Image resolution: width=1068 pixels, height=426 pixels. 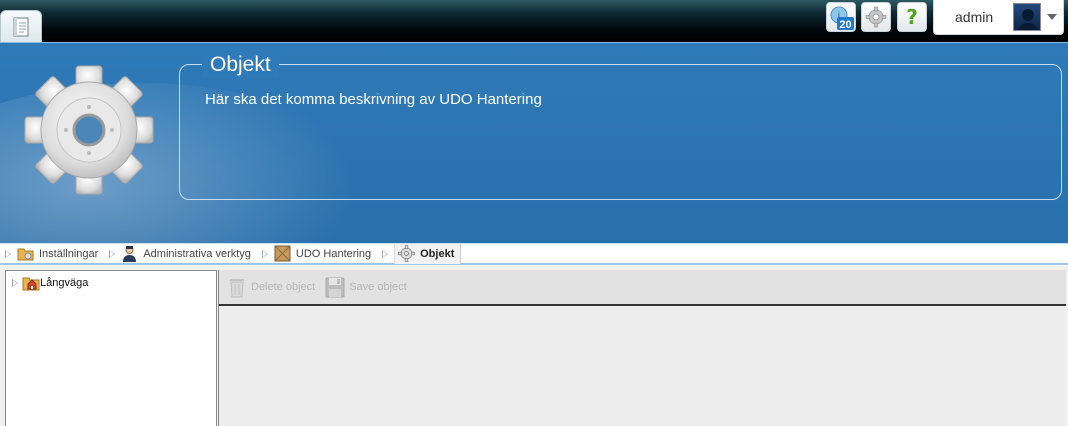 What do you see at coordinates (974, 17) in the screenshot?
I see `user-name: admin` at bounding box center [974, 17].